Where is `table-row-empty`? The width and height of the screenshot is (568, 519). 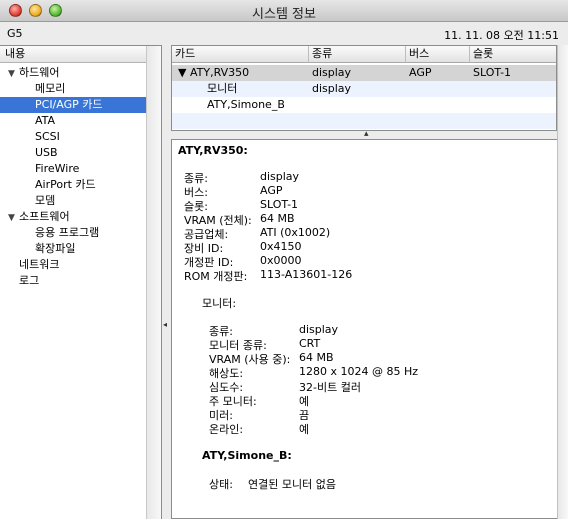 table-row-empty is located at coordinates (364, 121).